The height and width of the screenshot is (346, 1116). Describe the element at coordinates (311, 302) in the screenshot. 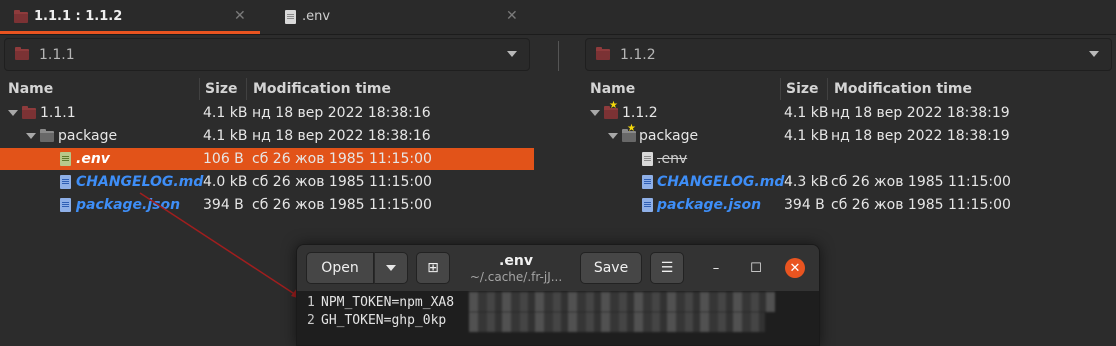

I see `line-number: 1` at that location.